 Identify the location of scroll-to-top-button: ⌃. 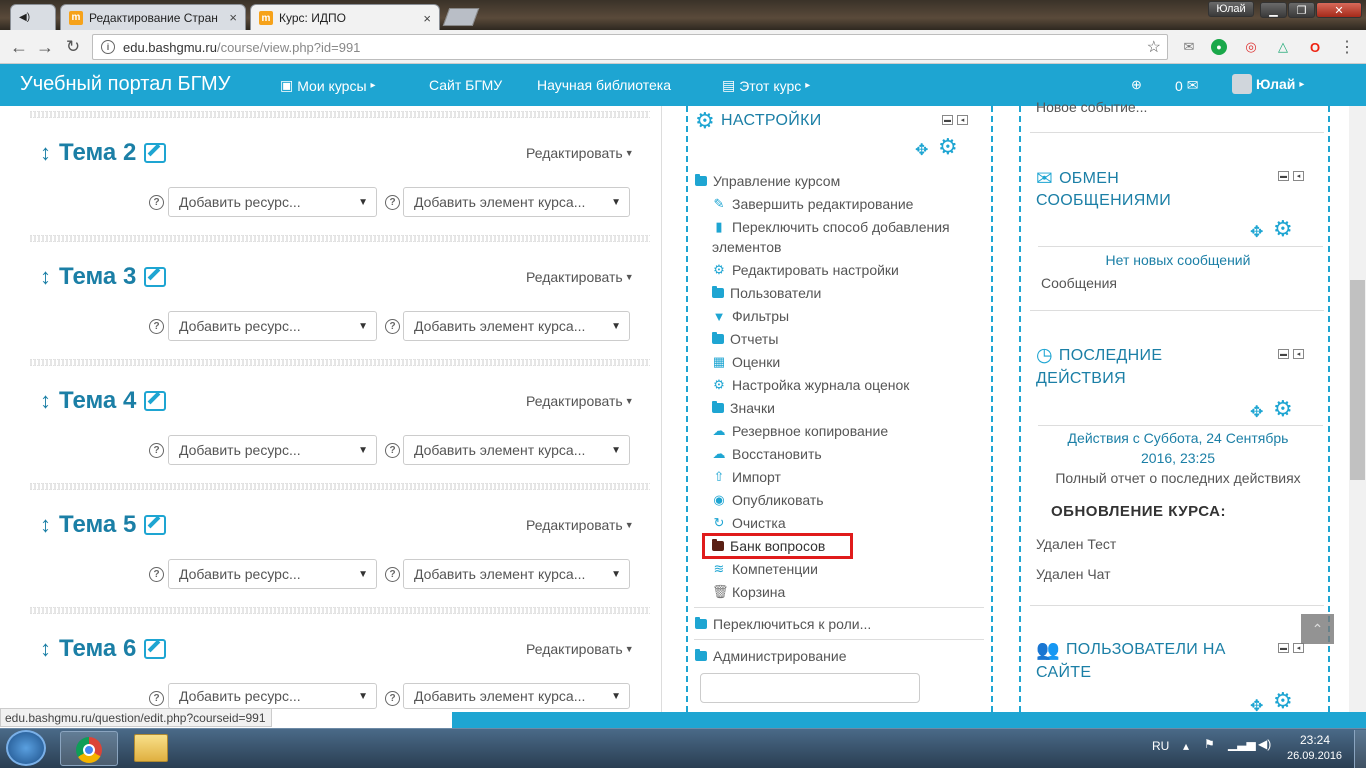
(1317, 629).